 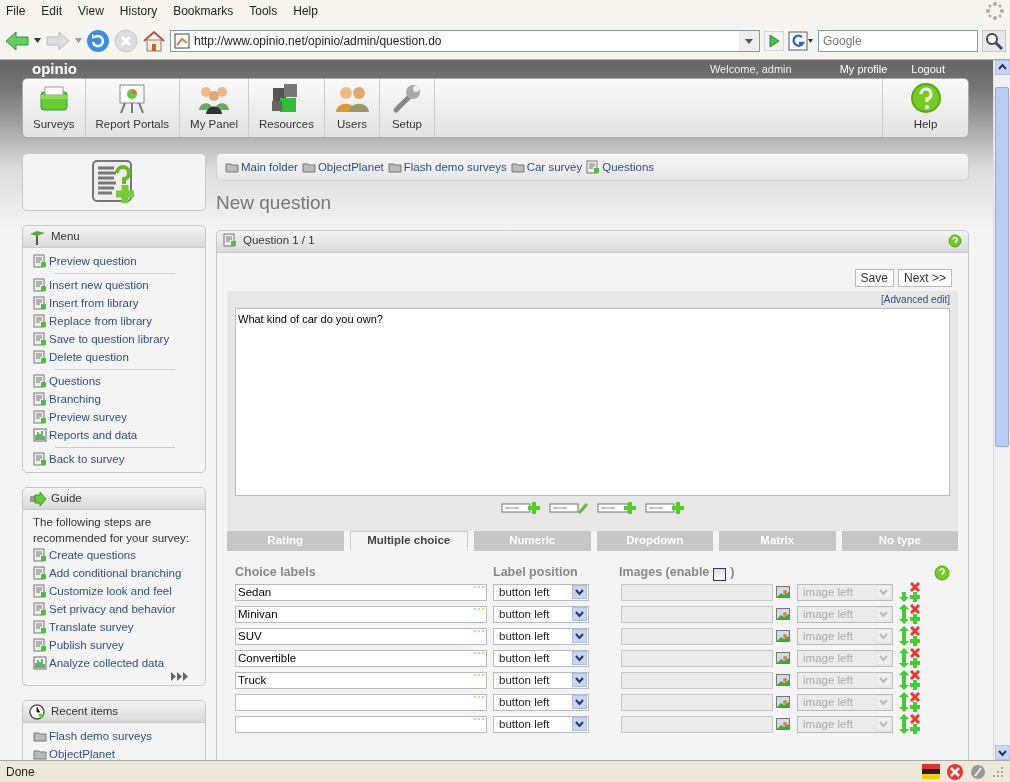 I want to click on breadcrumb-link: ObjectPlanet, so click(x=342, y=167).